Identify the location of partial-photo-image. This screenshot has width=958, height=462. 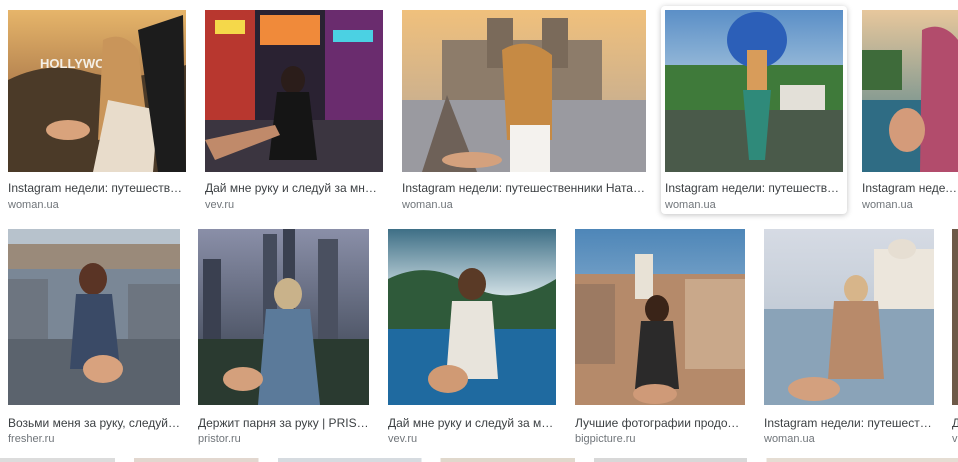
(955, 317).